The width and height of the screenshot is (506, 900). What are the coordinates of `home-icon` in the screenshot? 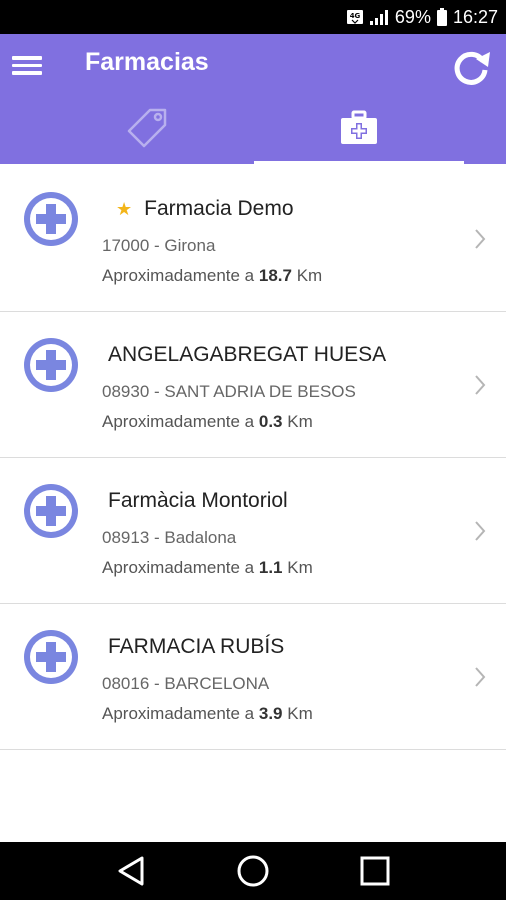 It's located at (253, 871).